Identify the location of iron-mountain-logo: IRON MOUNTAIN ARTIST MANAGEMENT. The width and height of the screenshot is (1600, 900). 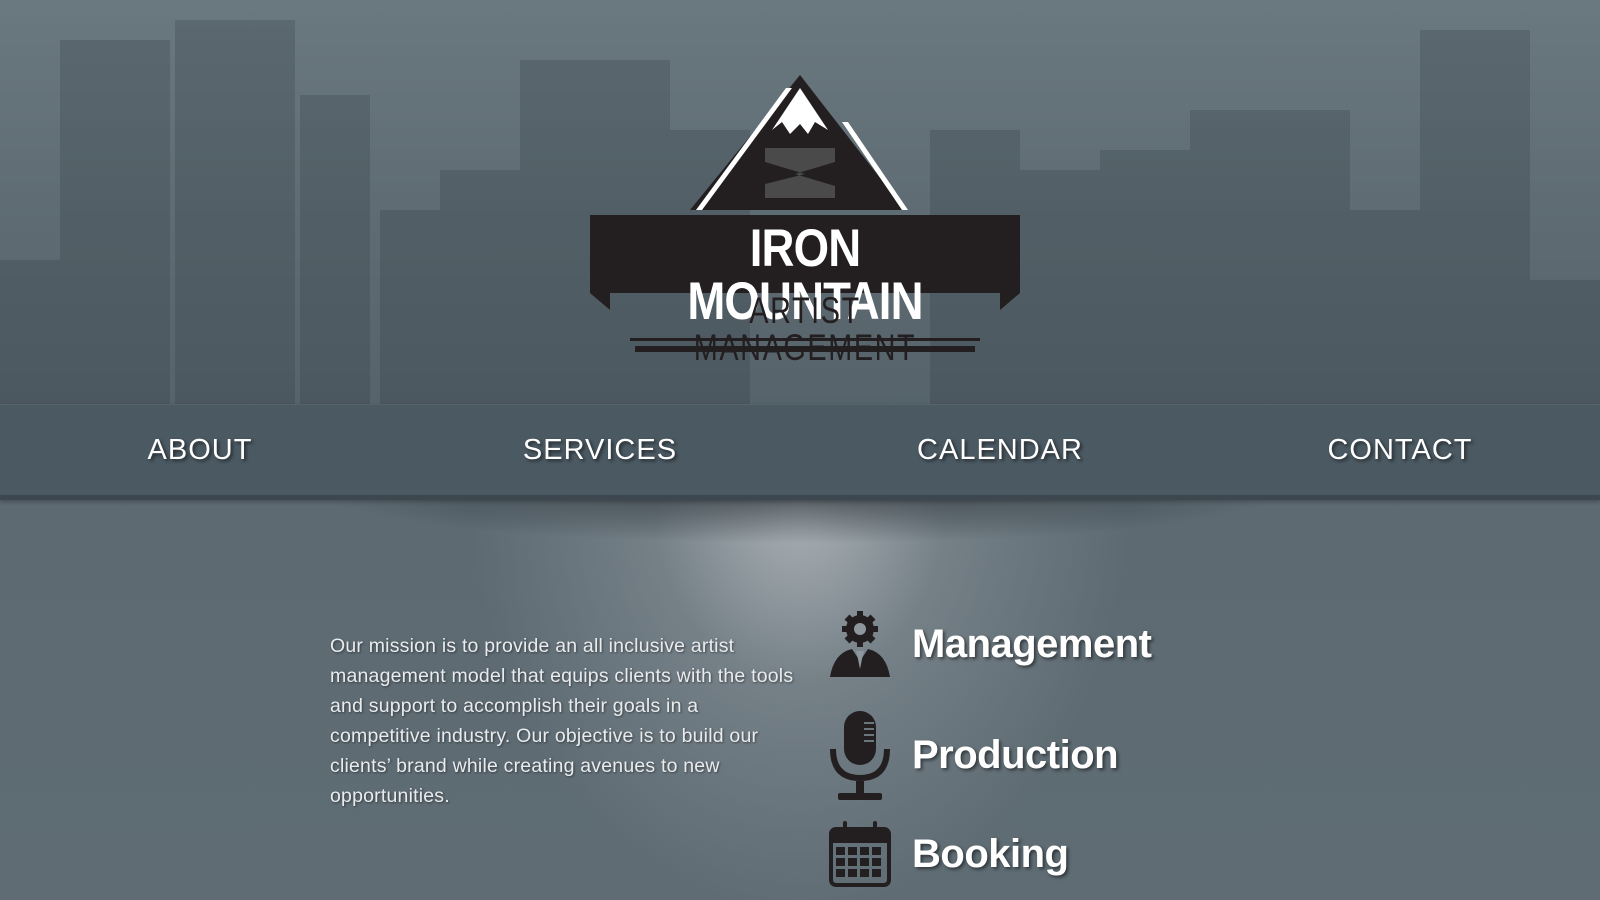
(805, 218).